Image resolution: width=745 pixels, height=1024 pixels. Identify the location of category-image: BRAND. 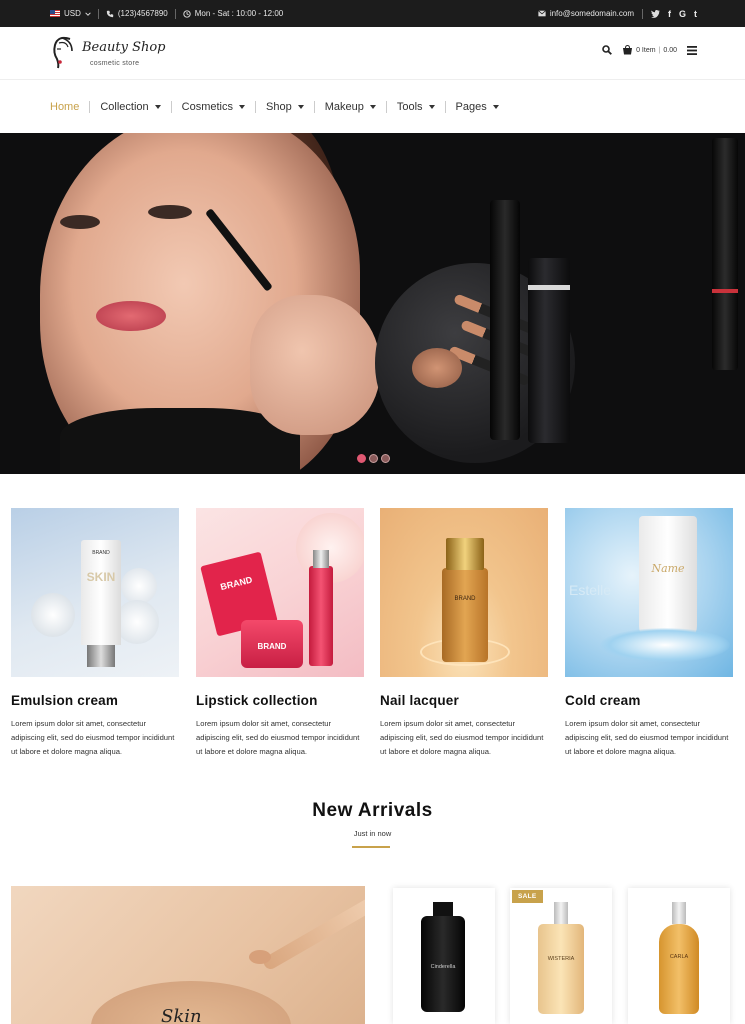
(464, 592).